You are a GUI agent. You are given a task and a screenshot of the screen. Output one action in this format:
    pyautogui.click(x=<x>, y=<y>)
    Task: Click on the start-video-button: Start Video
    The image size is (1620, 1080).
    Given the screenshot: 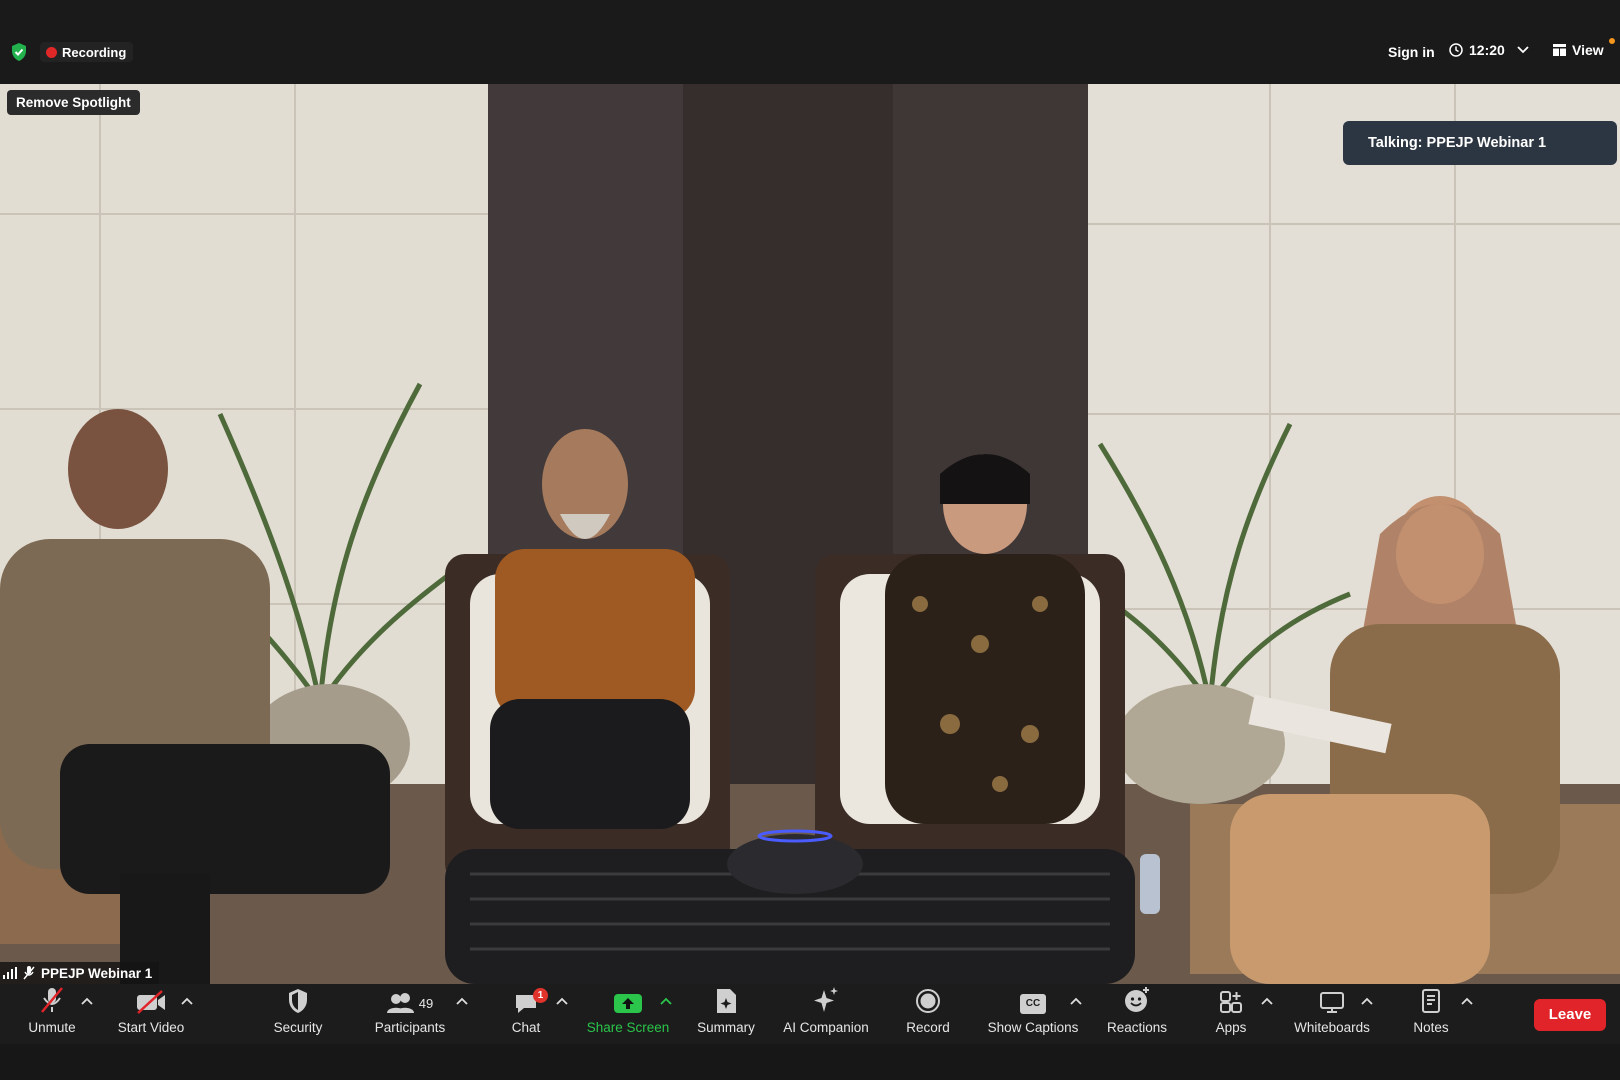 What is the action you would take?
    pyautogui.click(x=151, y=1014)
    